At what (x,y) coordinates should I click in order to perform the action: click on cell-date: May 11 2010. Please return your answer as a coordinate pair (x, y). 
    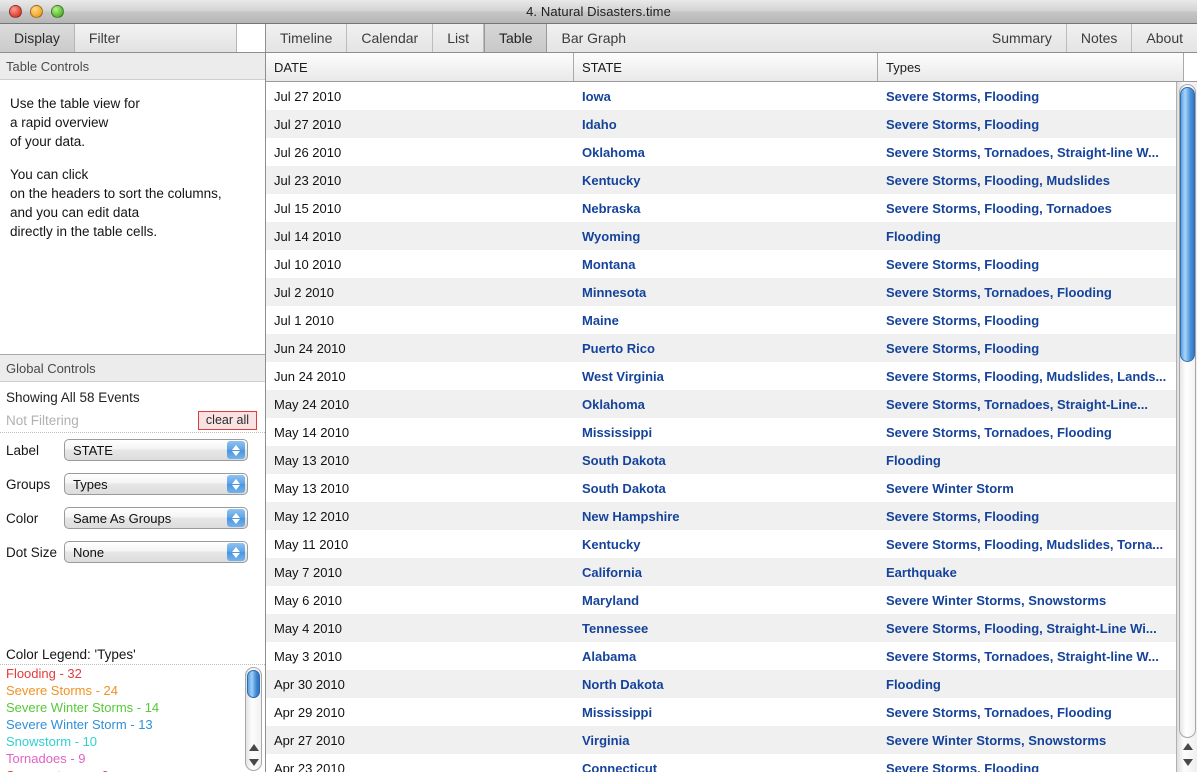
    Looking at the image, I should click on (420, 544).